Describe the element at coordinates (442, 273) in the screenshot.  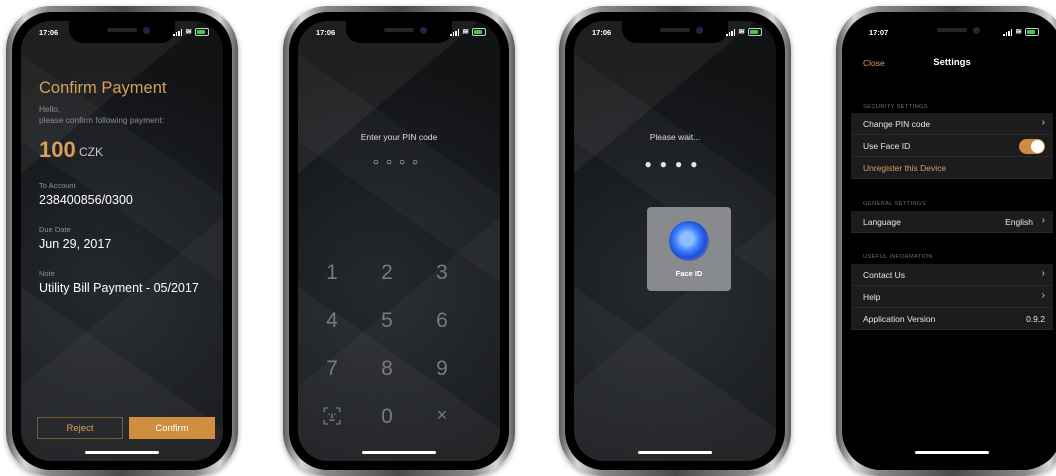
I see `keypad-key-3: 3` at that location.